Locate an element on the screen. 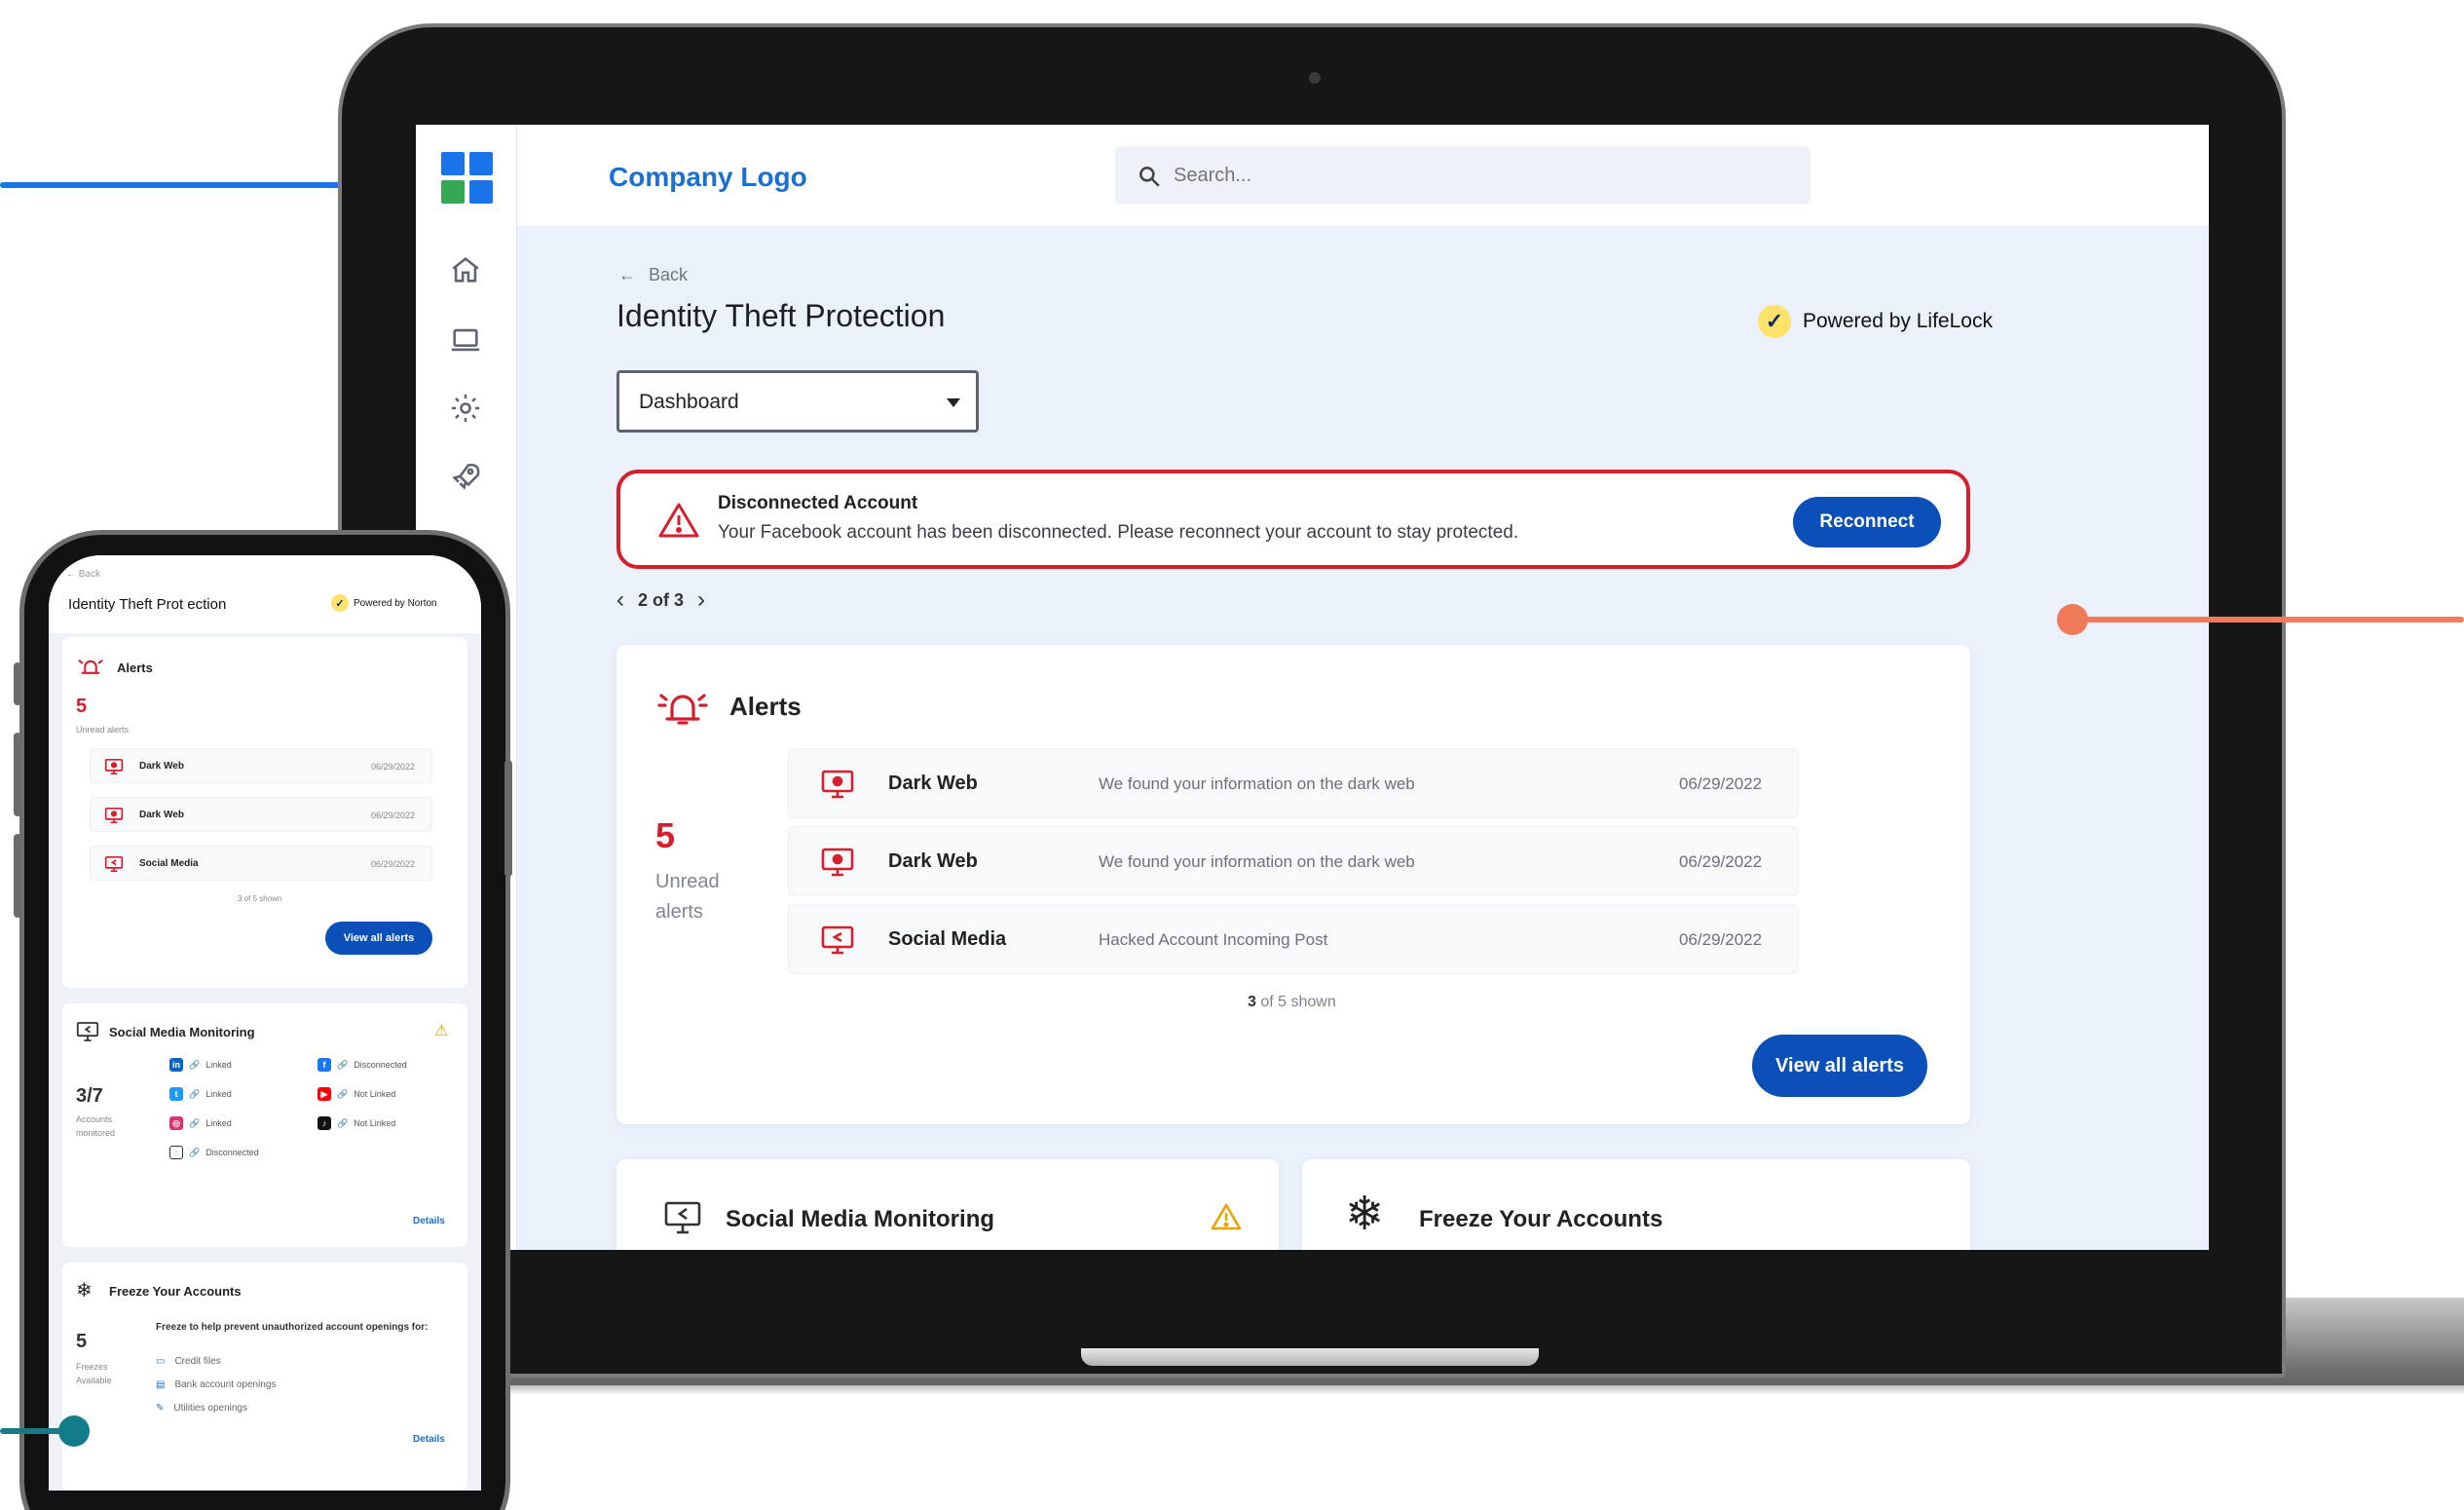 This screenshot has width=2464, height=1510. alerts-shown-count: 3 of 5 shown is located at coordinates (1292, 1002).